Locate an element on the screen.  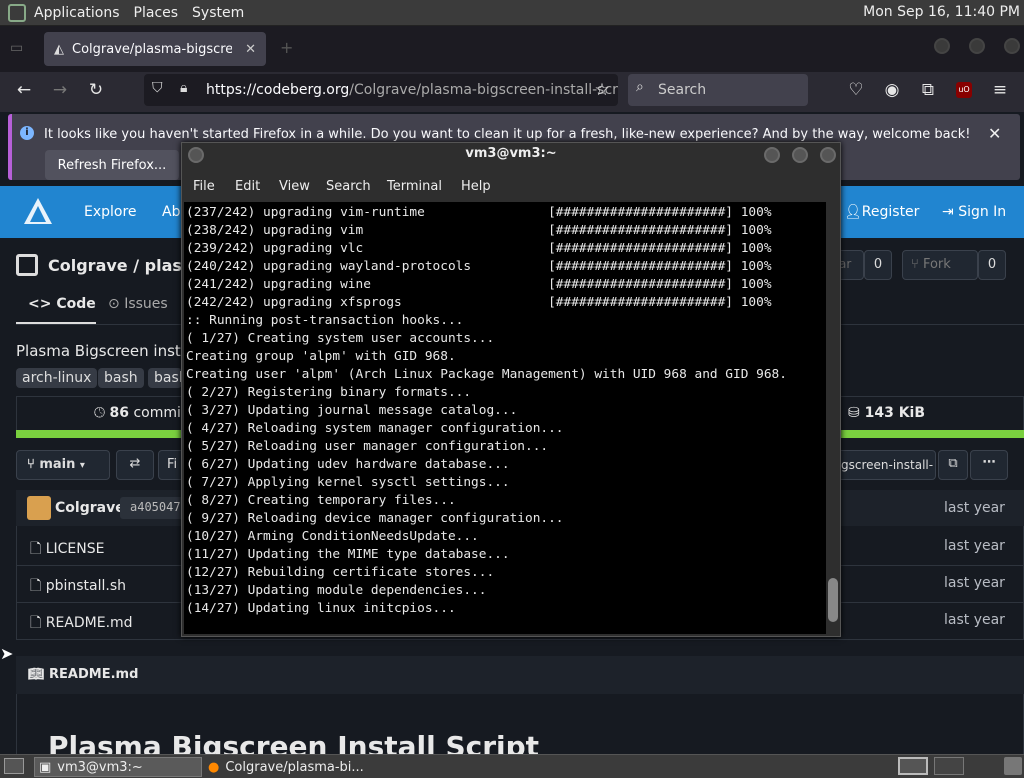
terminal-menu-search: Search is located at coordinates (348, 186).